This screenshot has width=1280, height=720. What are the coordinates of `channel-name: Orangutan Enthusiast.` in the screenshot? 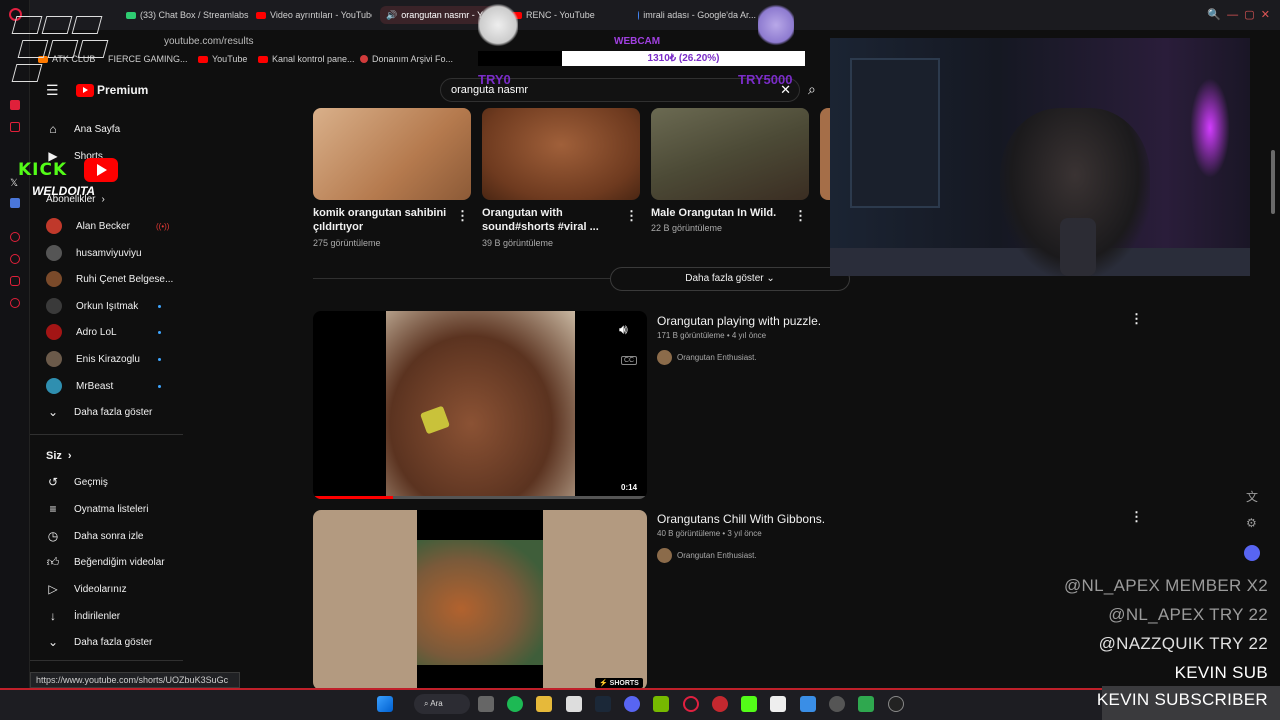 It's located at (717, 357).